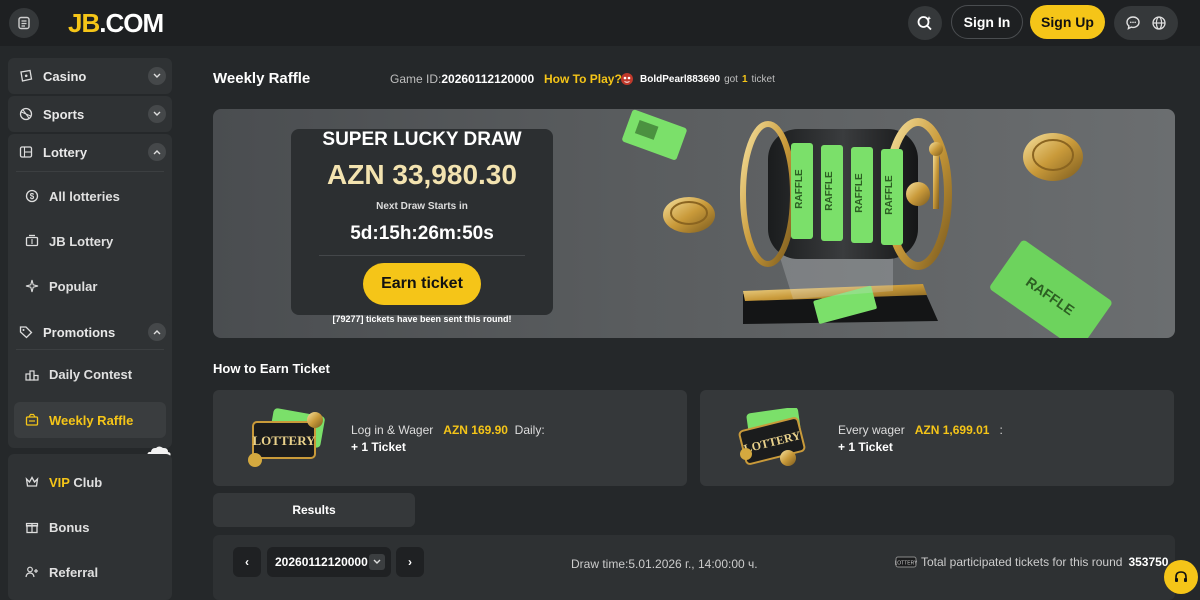  I want to click on crown-icon, so click(32, 482).